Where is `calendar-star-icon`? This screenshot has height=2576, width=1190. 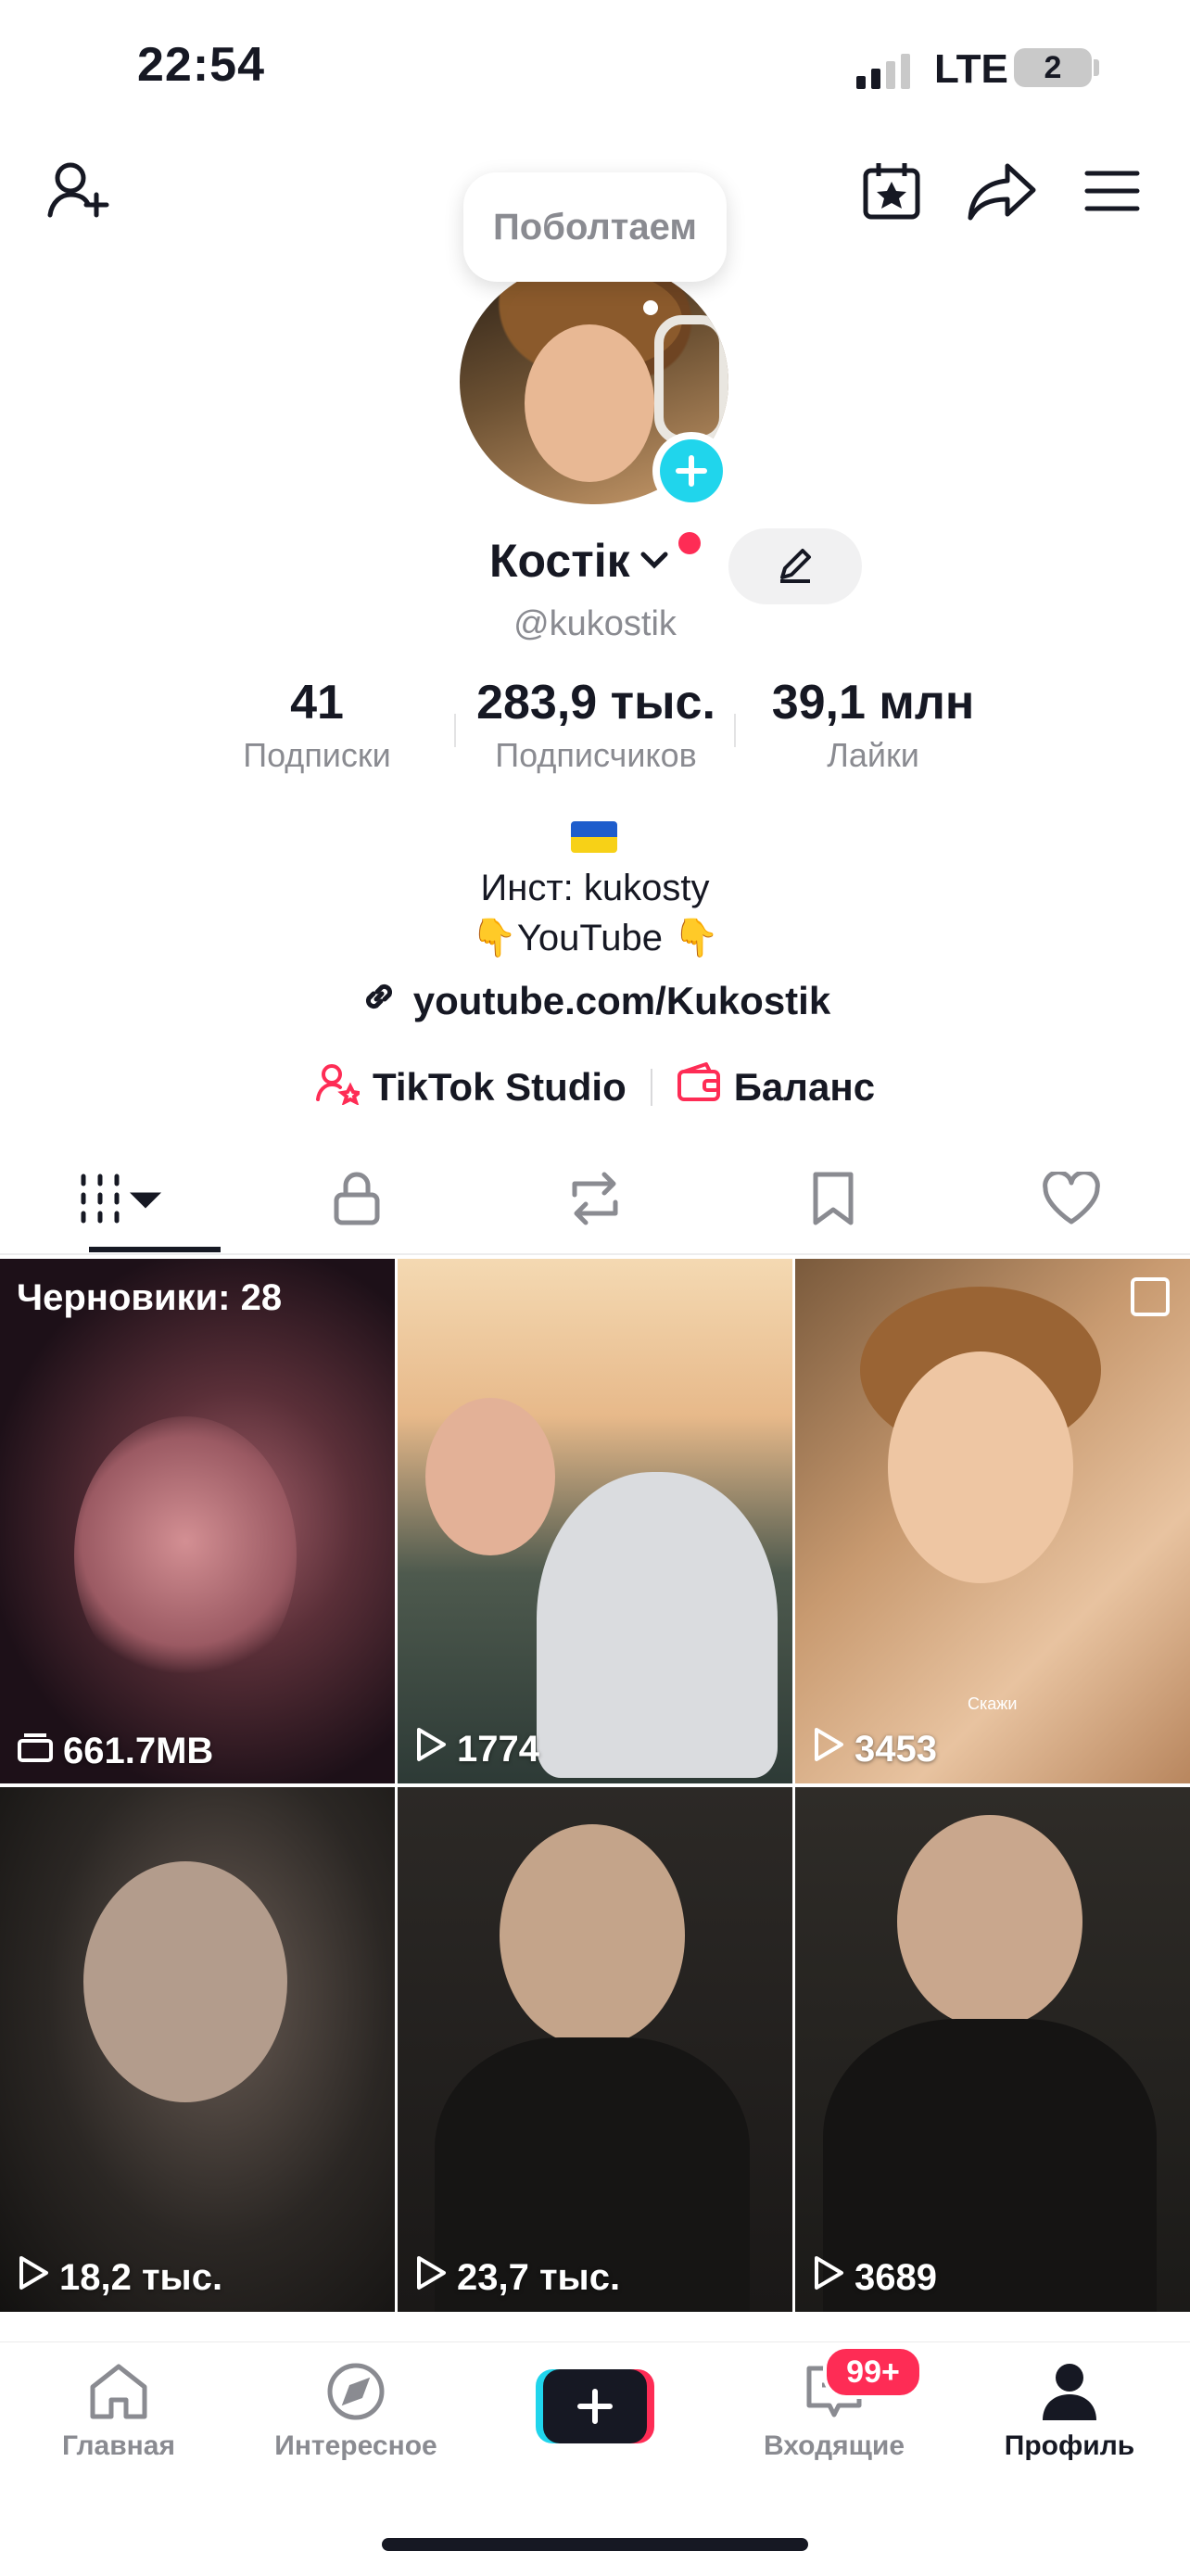
calendar-star-icon is located at coordinates (892, 191).